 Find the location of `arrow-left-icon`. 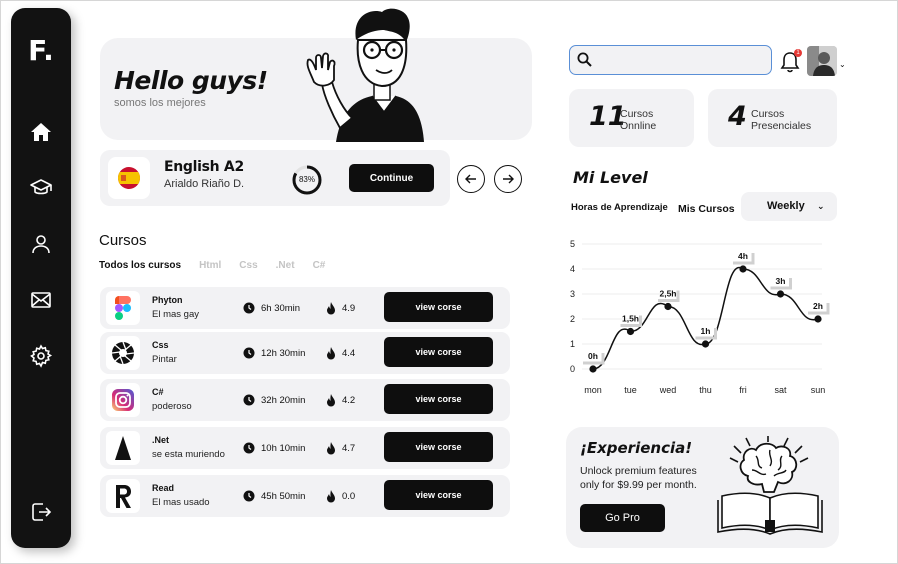

arrow-left-icon is located at coordinates (470, 179).